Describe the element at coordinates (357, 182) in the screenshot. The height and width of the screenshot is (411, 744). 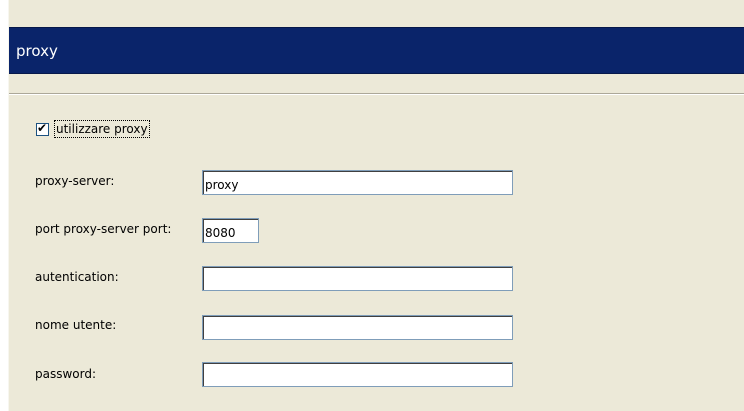
I see `proxy-server-input` at that location.